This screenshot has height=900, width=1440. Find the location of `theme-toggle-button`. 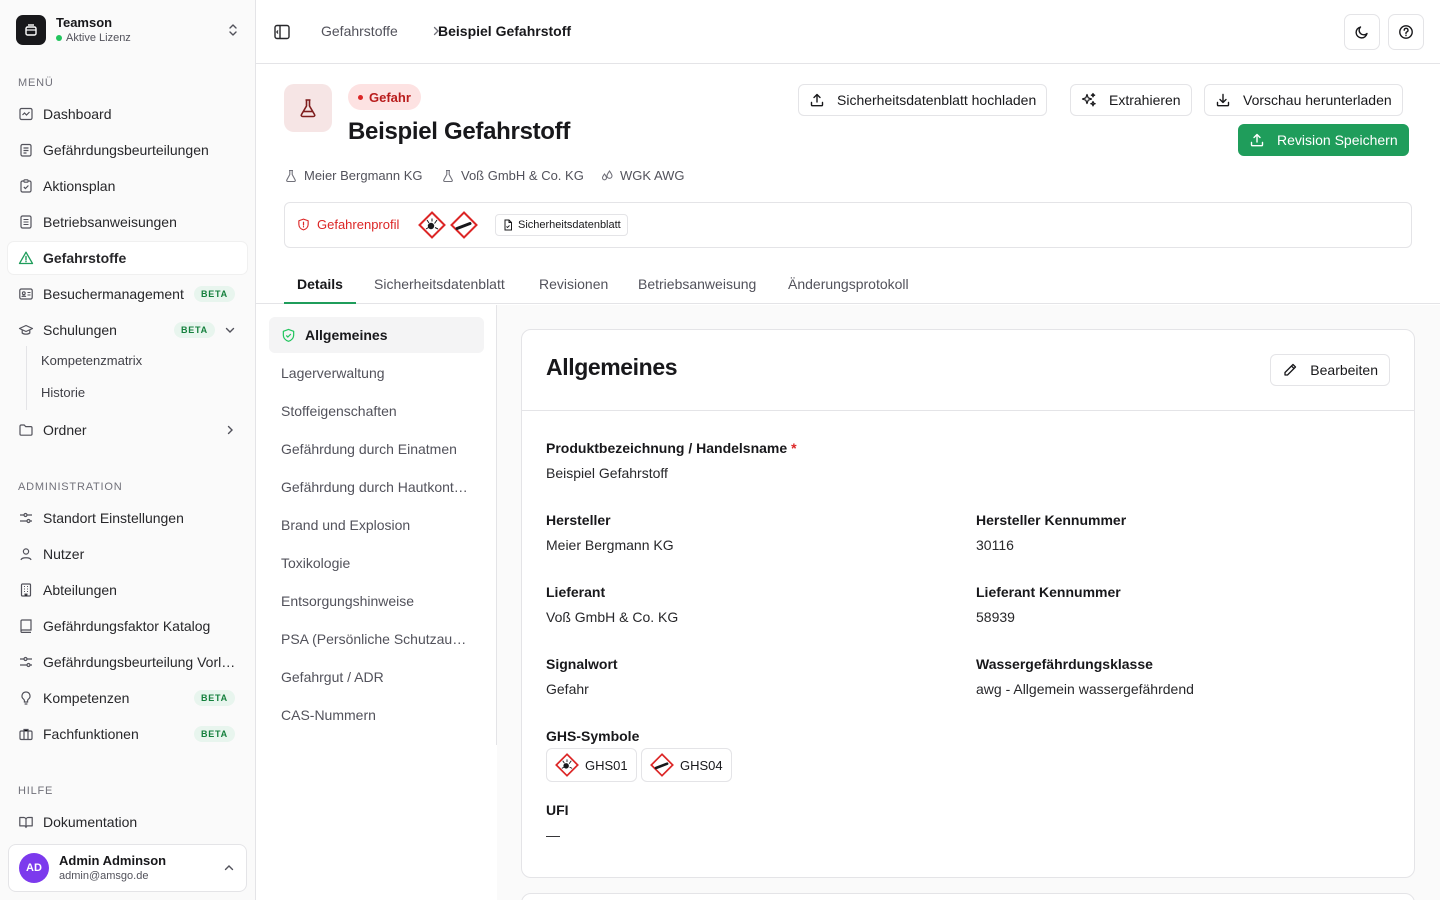

theme-toggle-button is located at coordinates (1362, 32).